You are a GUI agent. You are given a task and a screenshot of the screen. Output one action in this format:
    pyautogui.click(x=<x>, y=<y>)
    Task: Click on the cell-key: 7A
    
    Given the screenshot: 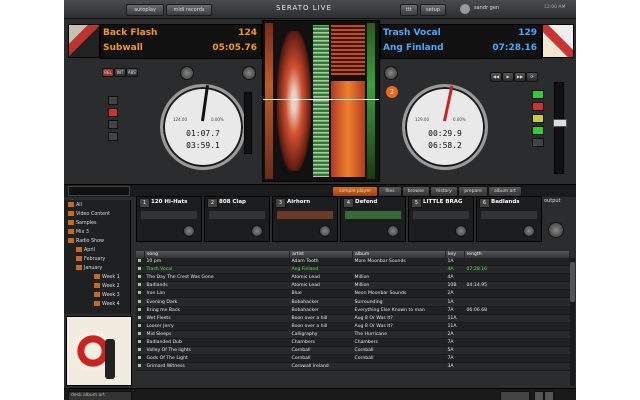 What is the action you would take?
    pyautogui.click(x=455, y=310)
    